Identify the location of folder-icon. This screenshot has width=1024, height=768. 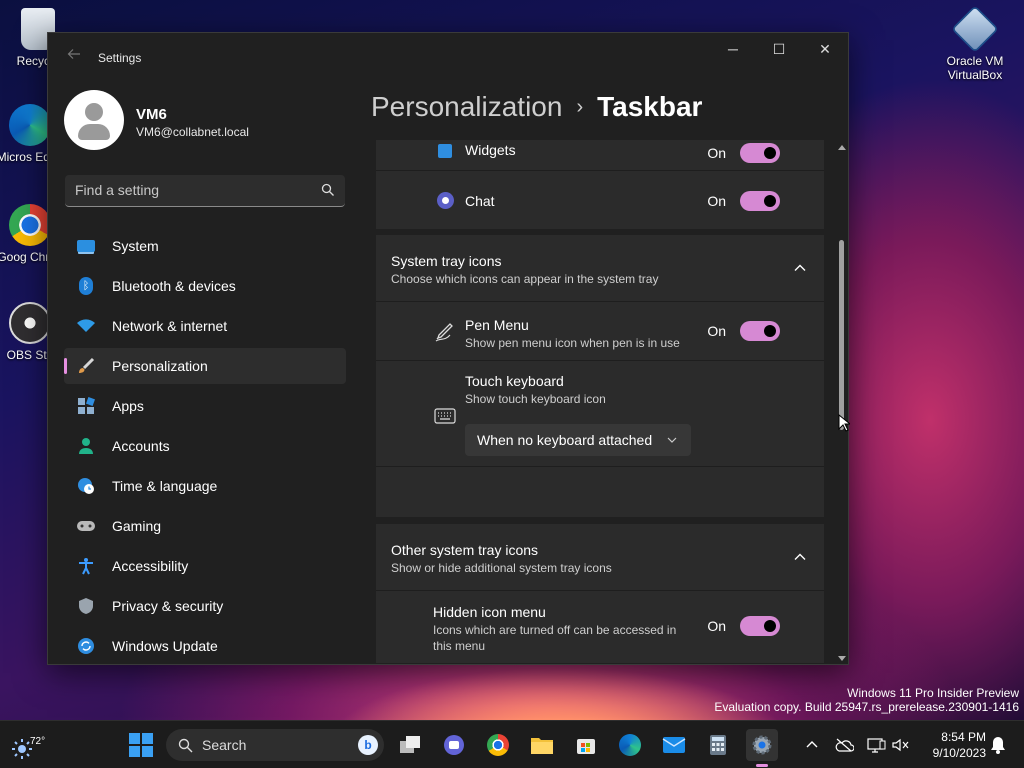
(542, 746).